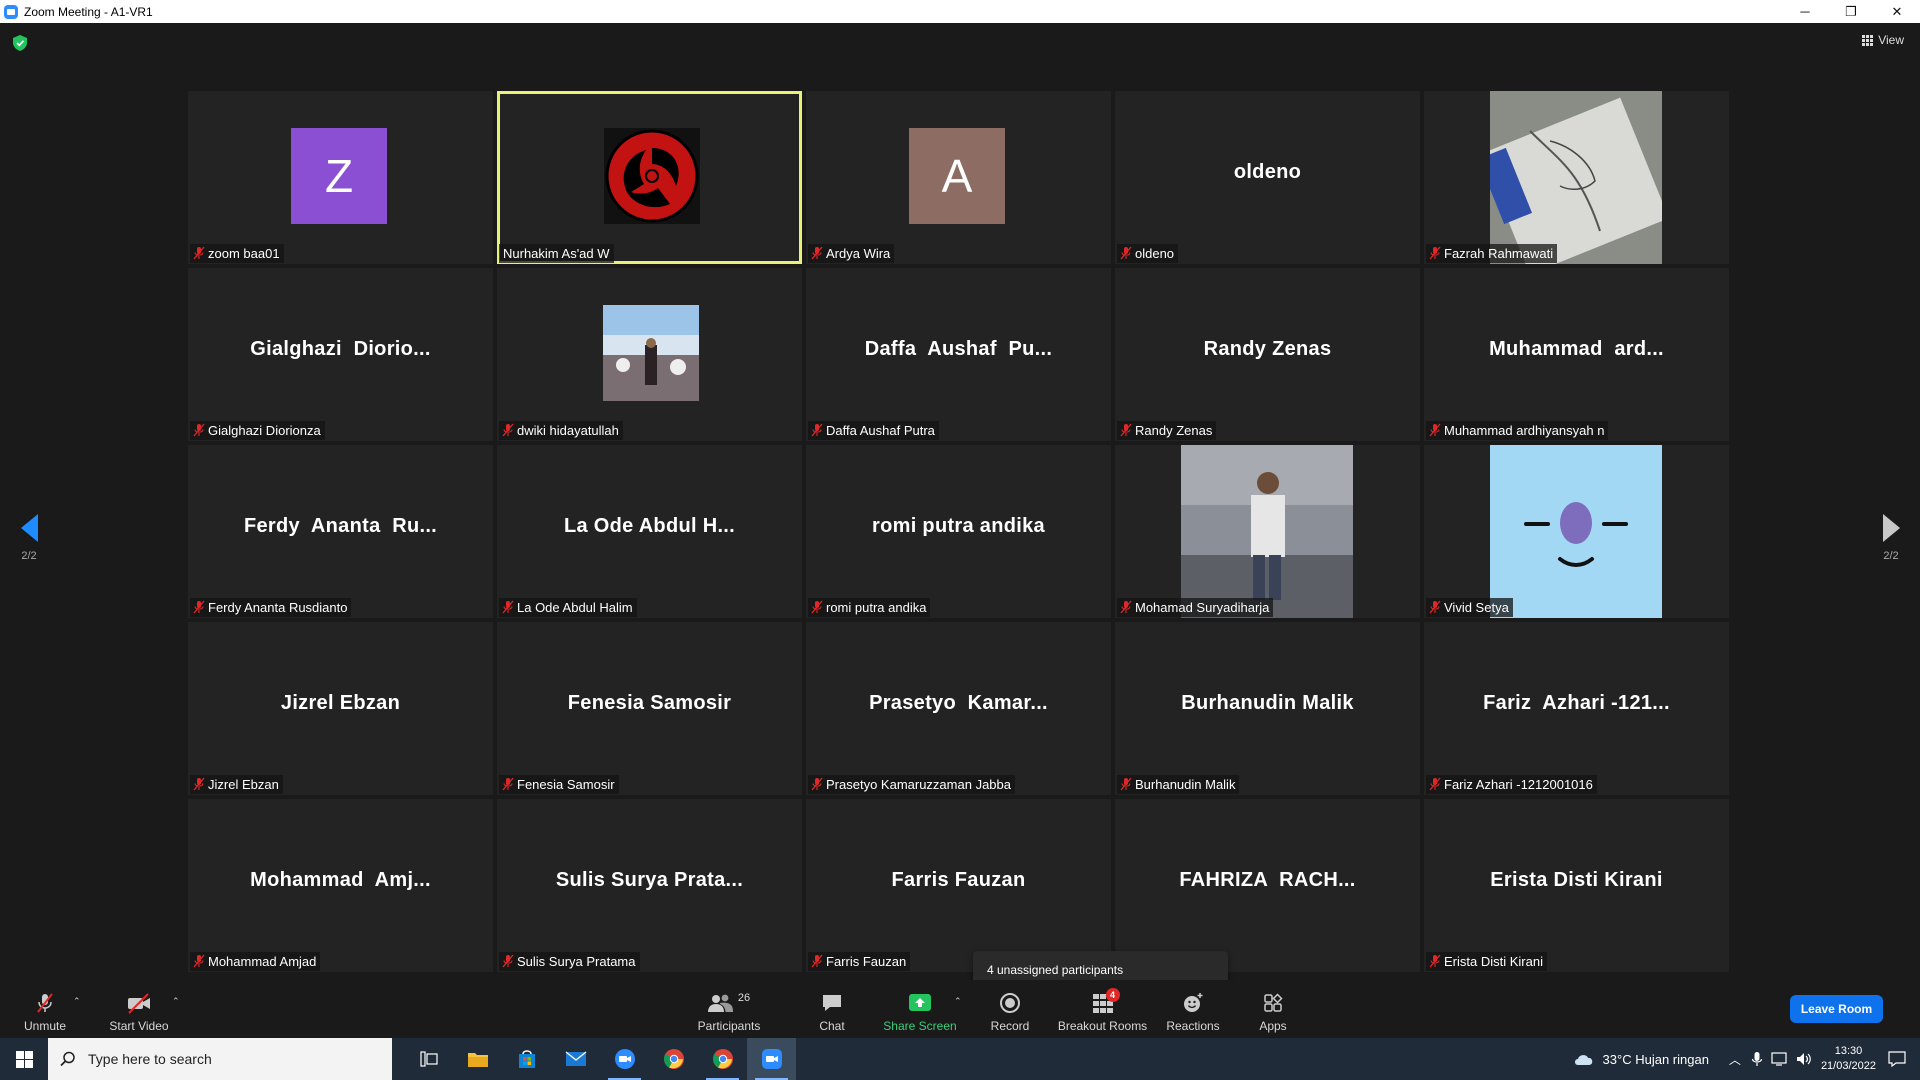 Image resolution: width=1920 pixels, height=1080 pixels. I want to click on network-icon, so click(1780, 1059).